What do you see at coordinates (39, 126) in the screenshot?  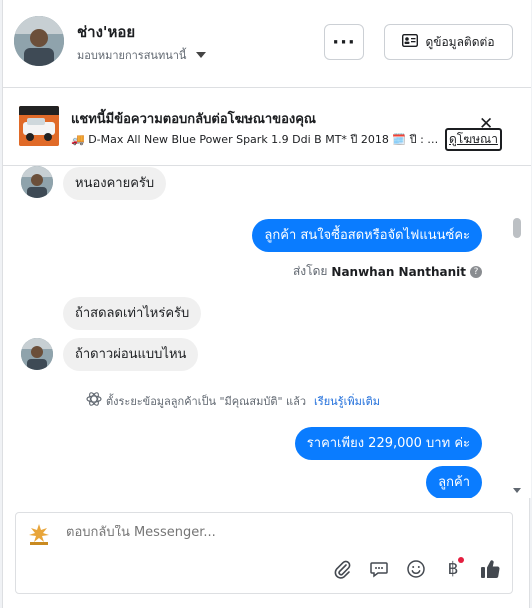 I see `ad-thumbnail` at bounding box center [39, 126].